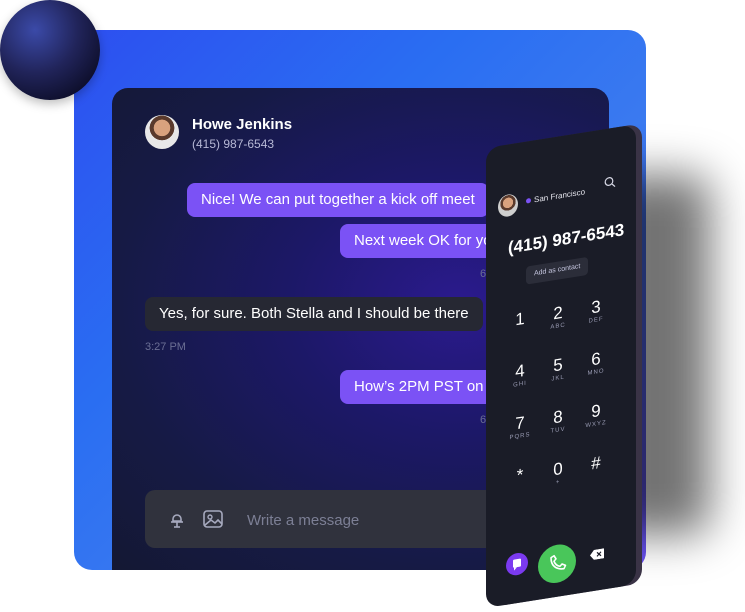  I want to click on keypad-key-6: 6 MNO, so click(596, 364).